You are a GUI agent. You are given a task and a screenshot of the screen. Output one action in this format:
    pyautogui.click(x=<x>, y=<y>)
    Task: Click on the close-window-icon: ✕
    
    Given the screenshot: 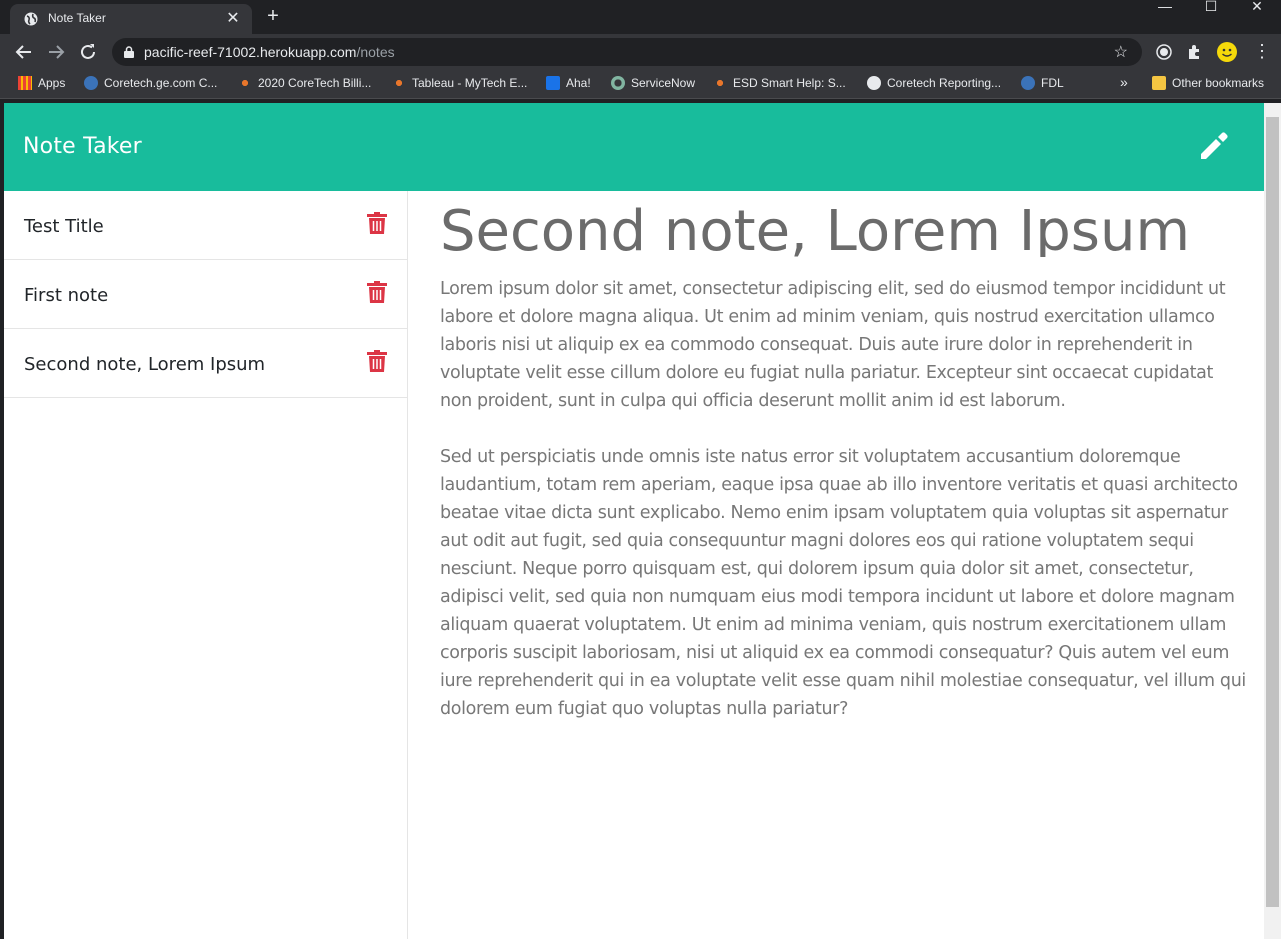 What is the action you would take?
    pyautogui.click(x=1257, y=7)
    